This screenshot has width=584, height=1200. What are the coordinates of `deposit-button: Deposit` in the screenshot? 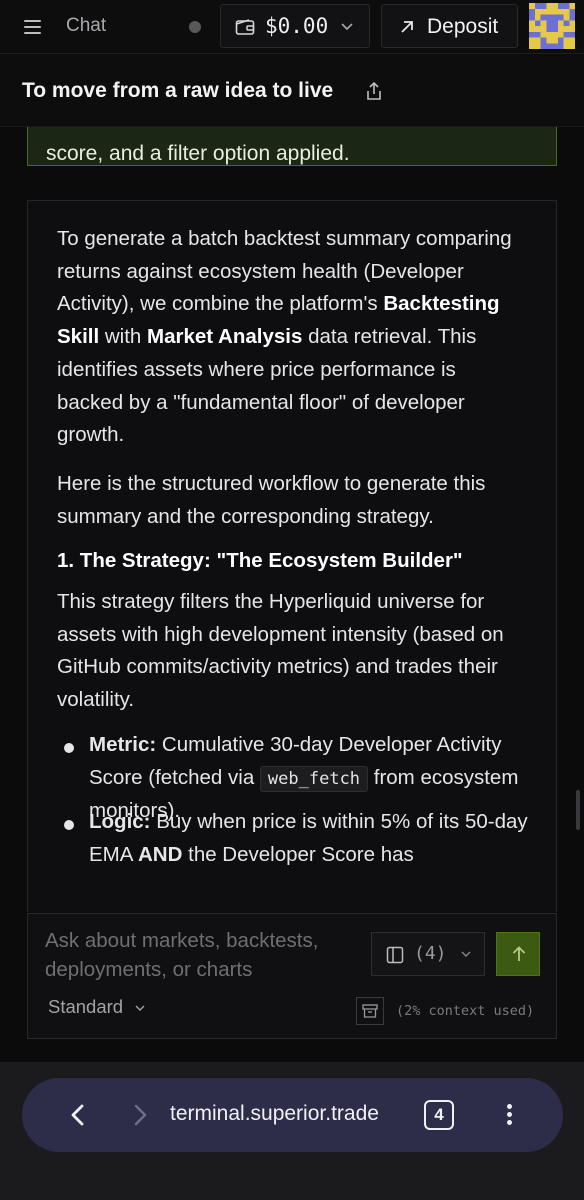 It's located at (449, 26).